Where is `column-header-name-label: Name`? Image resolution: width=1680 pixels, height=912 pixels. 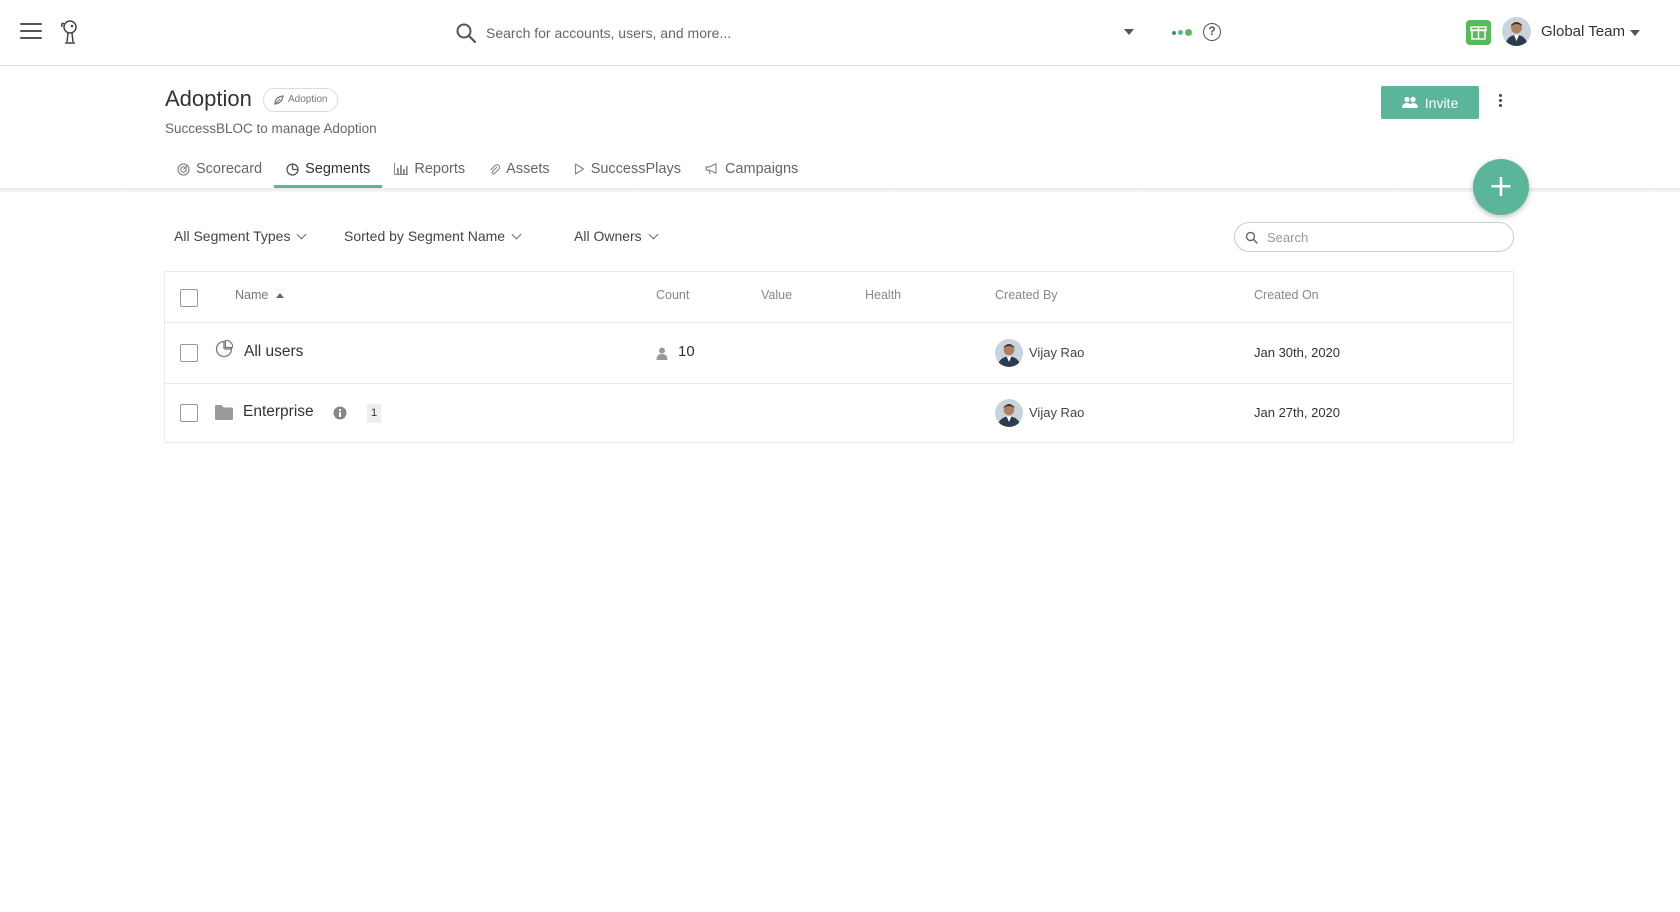 column-header-name-label: Name is located at coordinates (252, 295).